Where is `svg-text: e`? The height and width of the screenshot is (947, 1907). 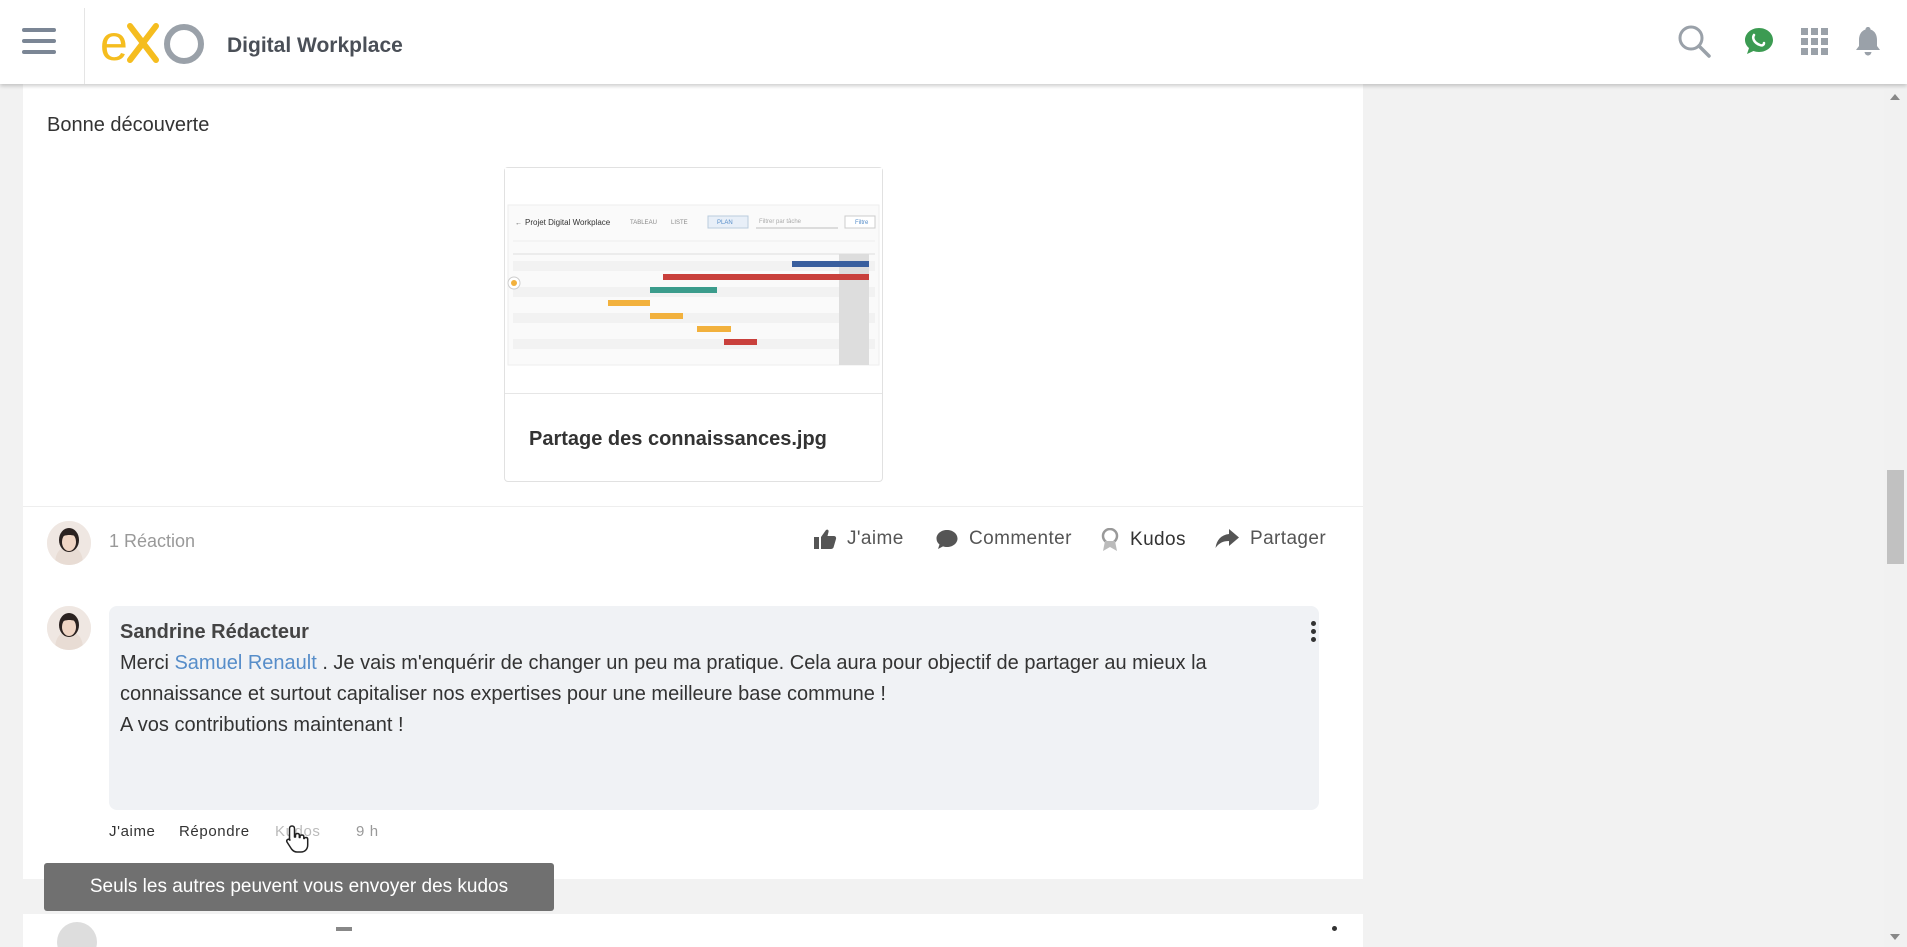 svg-text: e is located at coordinates (114, 42).